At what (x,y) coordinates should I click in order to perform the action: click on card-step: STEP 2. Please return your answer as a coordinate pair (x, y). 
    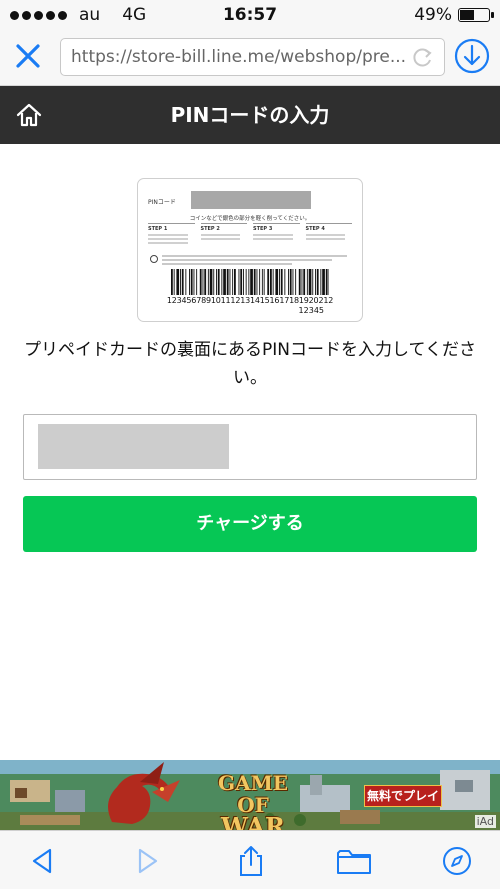
    Looking at the image, I should click on (223, 233).